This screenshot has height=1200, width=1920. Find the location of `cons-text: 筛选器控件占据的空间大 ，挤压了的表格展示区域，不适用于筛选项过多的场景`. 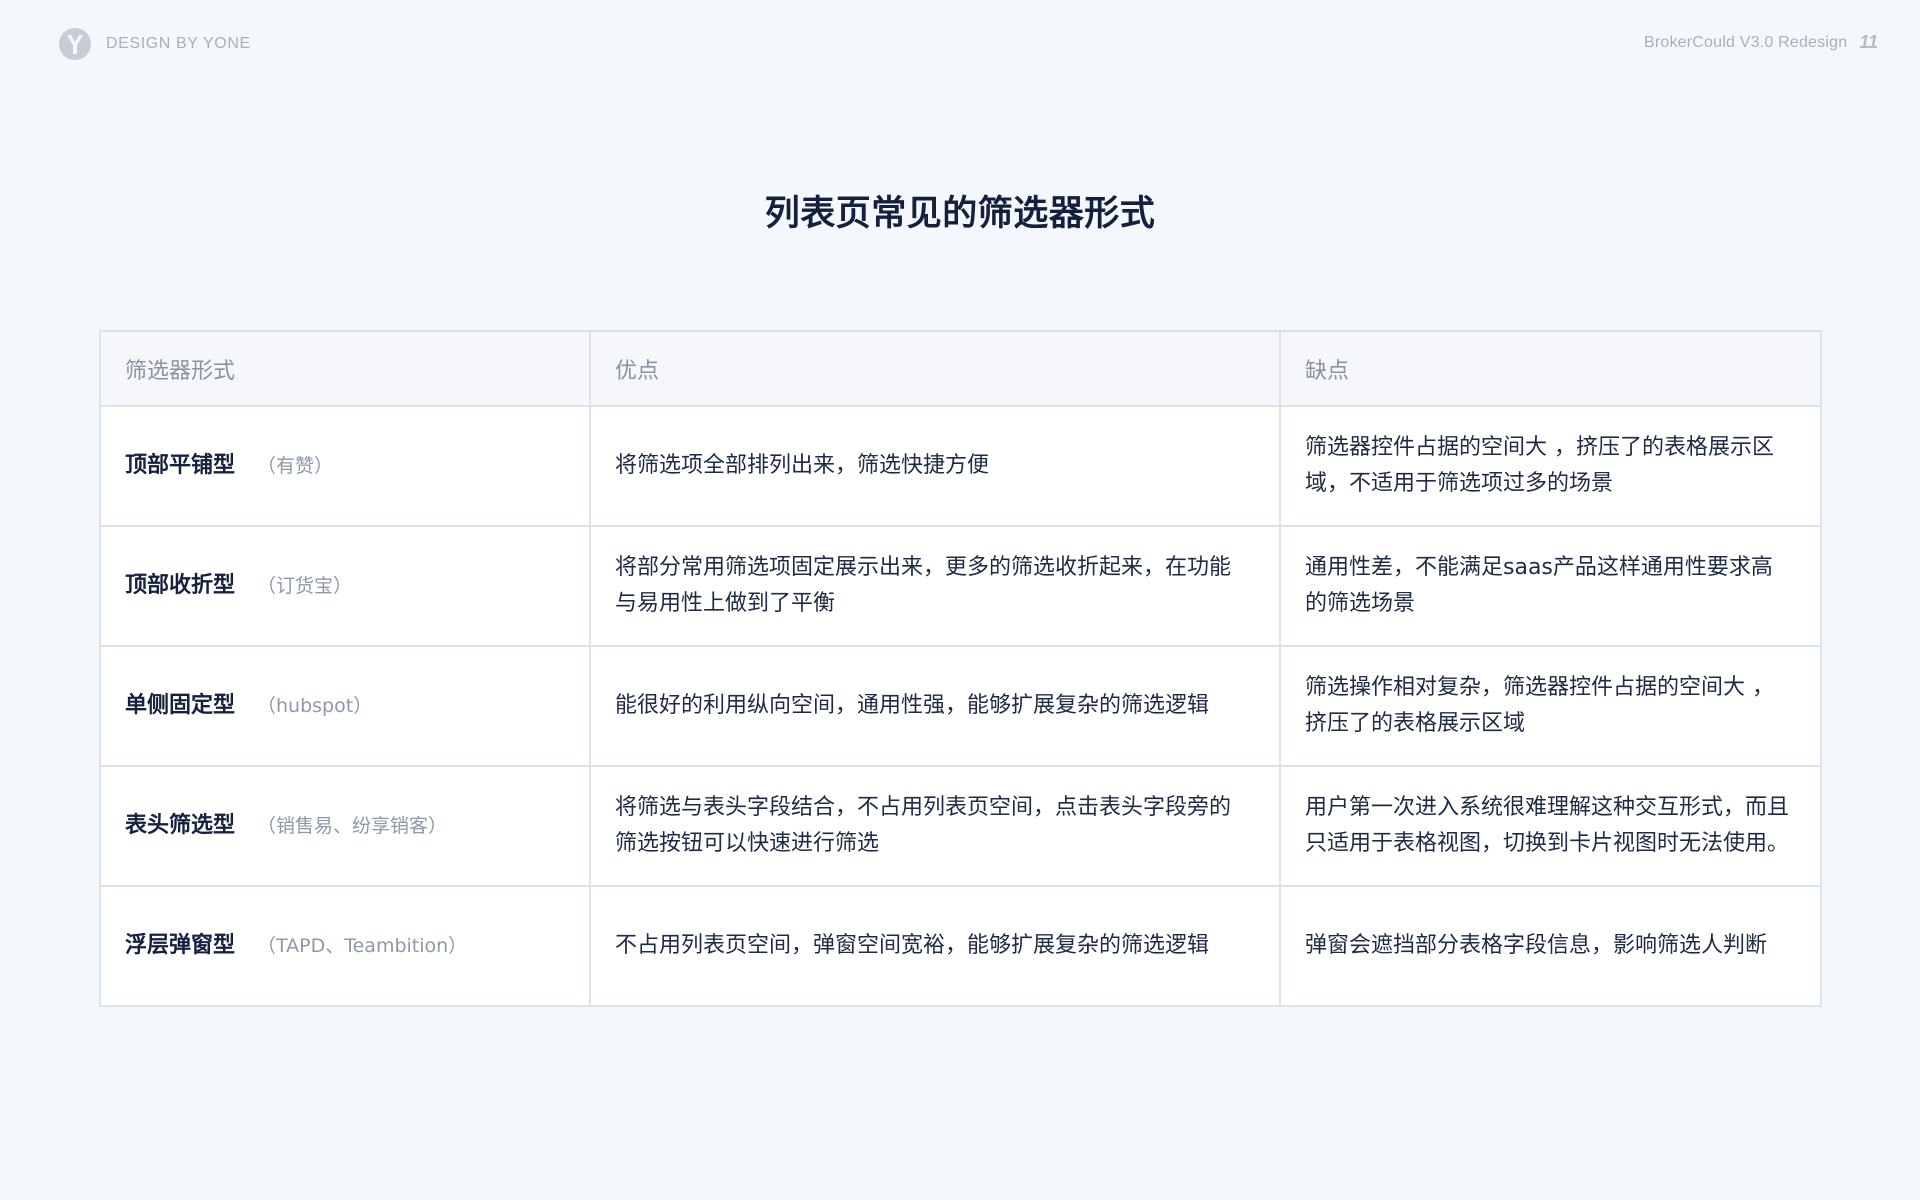

cons-text: 筛选器控件占据的空间大 ，挤压了的表格展示区域，不适用于筛选项过多的场景 is located at coordinates (1539, 465).